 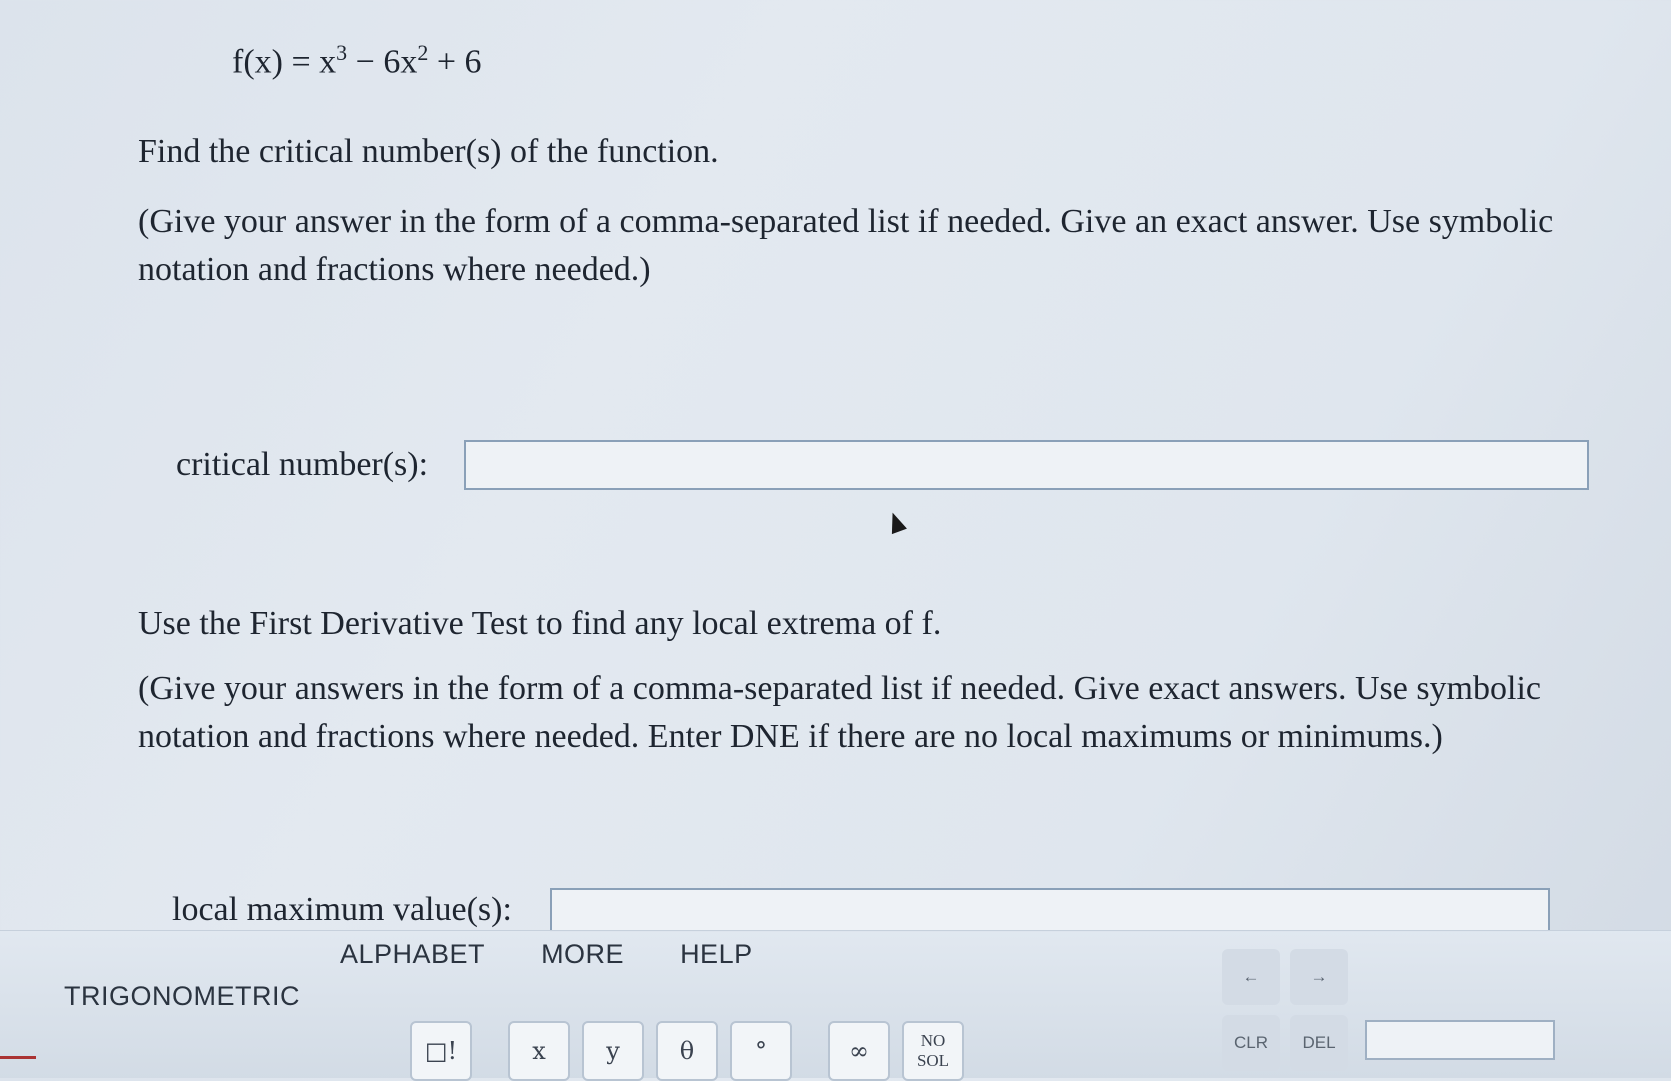 What do you see at coordinates (412, 954) in the screenshot?
I see `tab-alphabet: ALPHABET` at bounding box center [412, 954].